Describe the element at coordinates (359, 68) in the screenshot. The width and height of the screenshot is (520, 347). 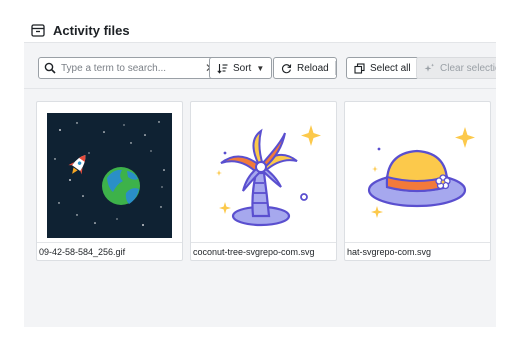
I see `select-all-icon` at that location.